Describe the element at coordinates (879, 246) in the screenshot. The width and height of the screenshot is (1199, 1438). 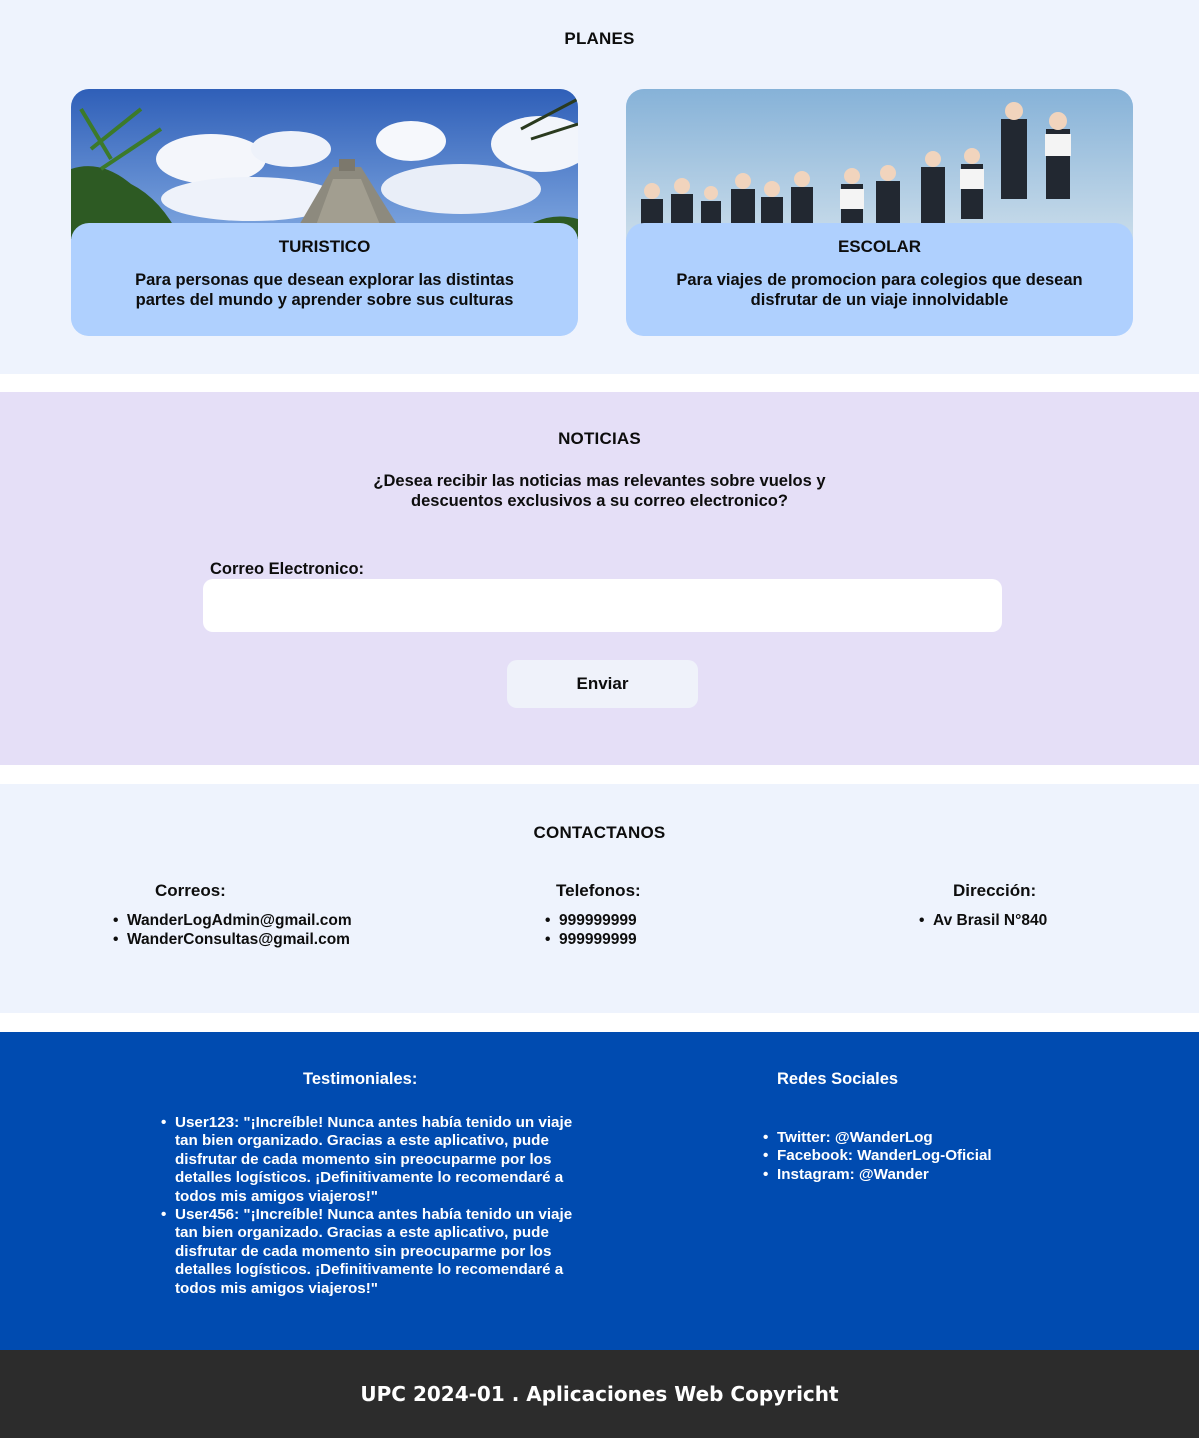
I see `plan-card-title: ESCOLAR` at that location.